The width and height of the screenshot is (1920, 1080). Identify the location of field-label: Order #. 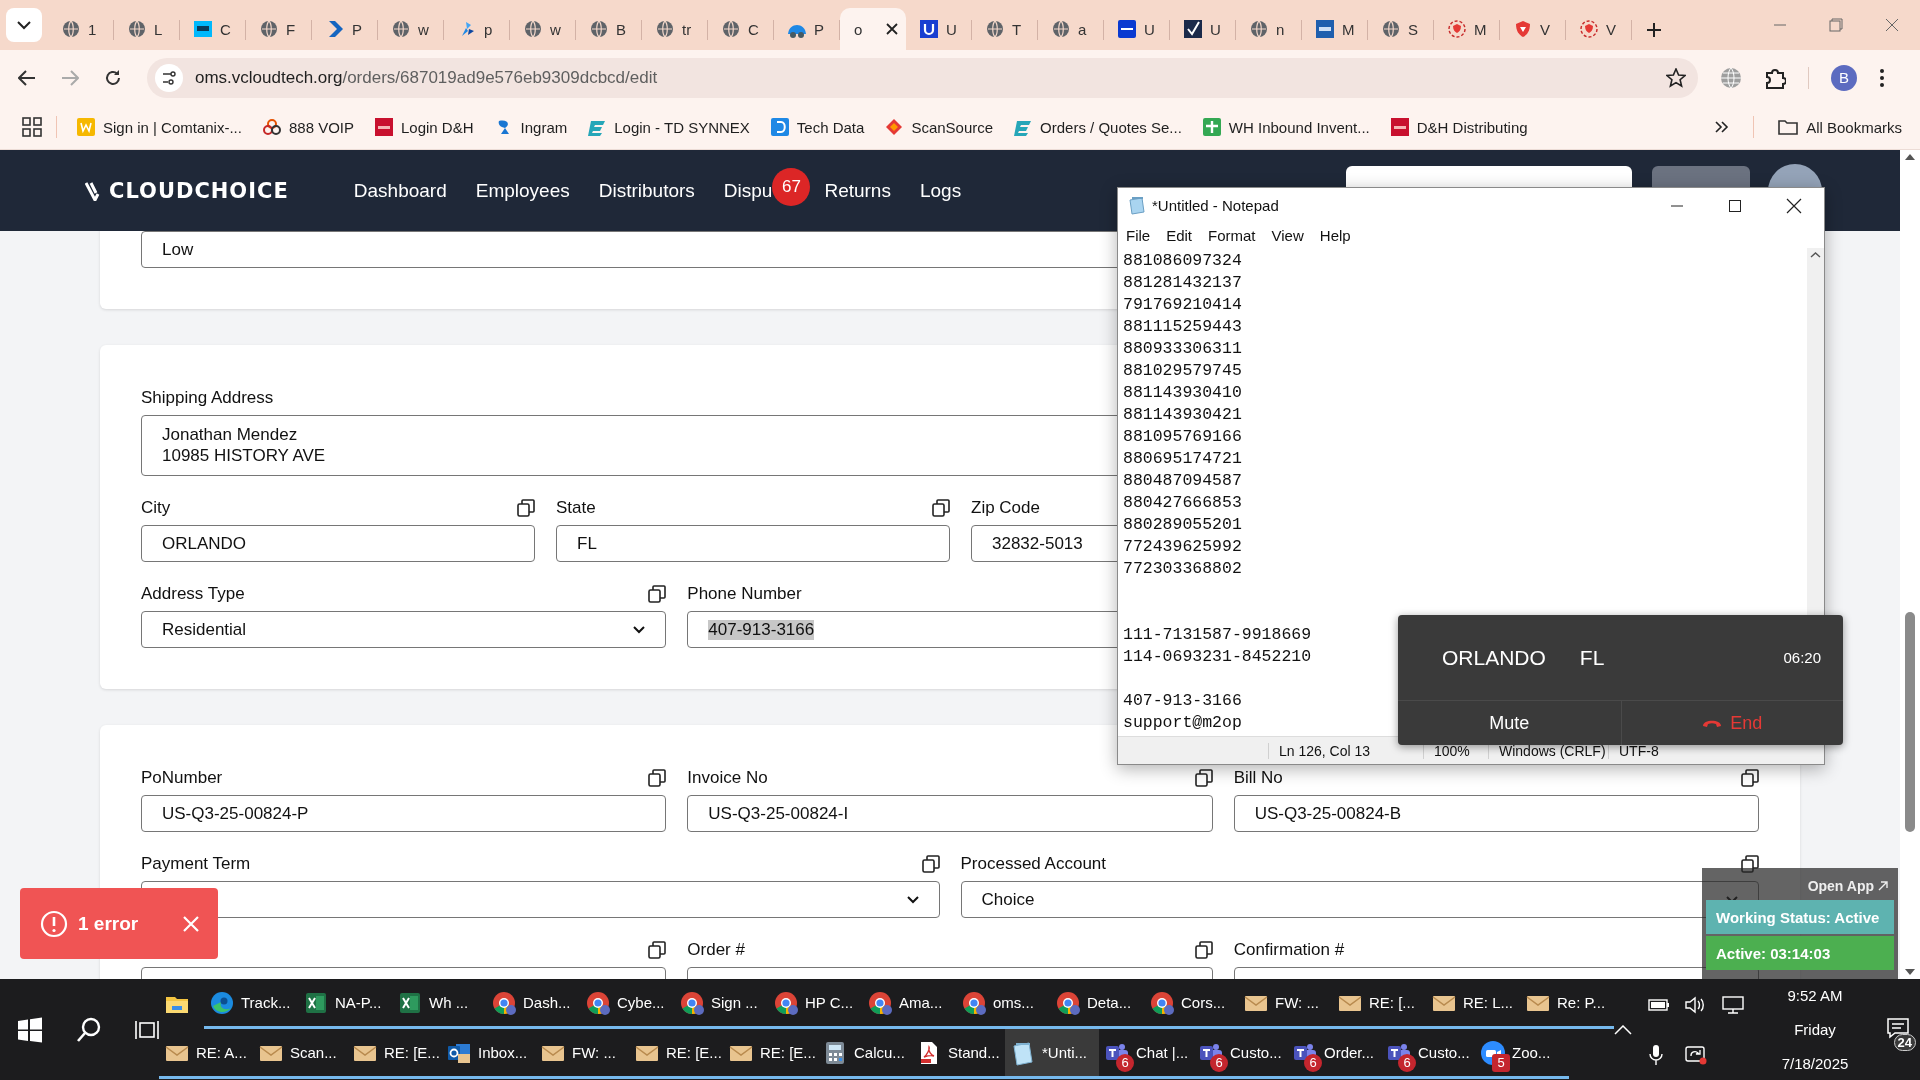
(716, 950).